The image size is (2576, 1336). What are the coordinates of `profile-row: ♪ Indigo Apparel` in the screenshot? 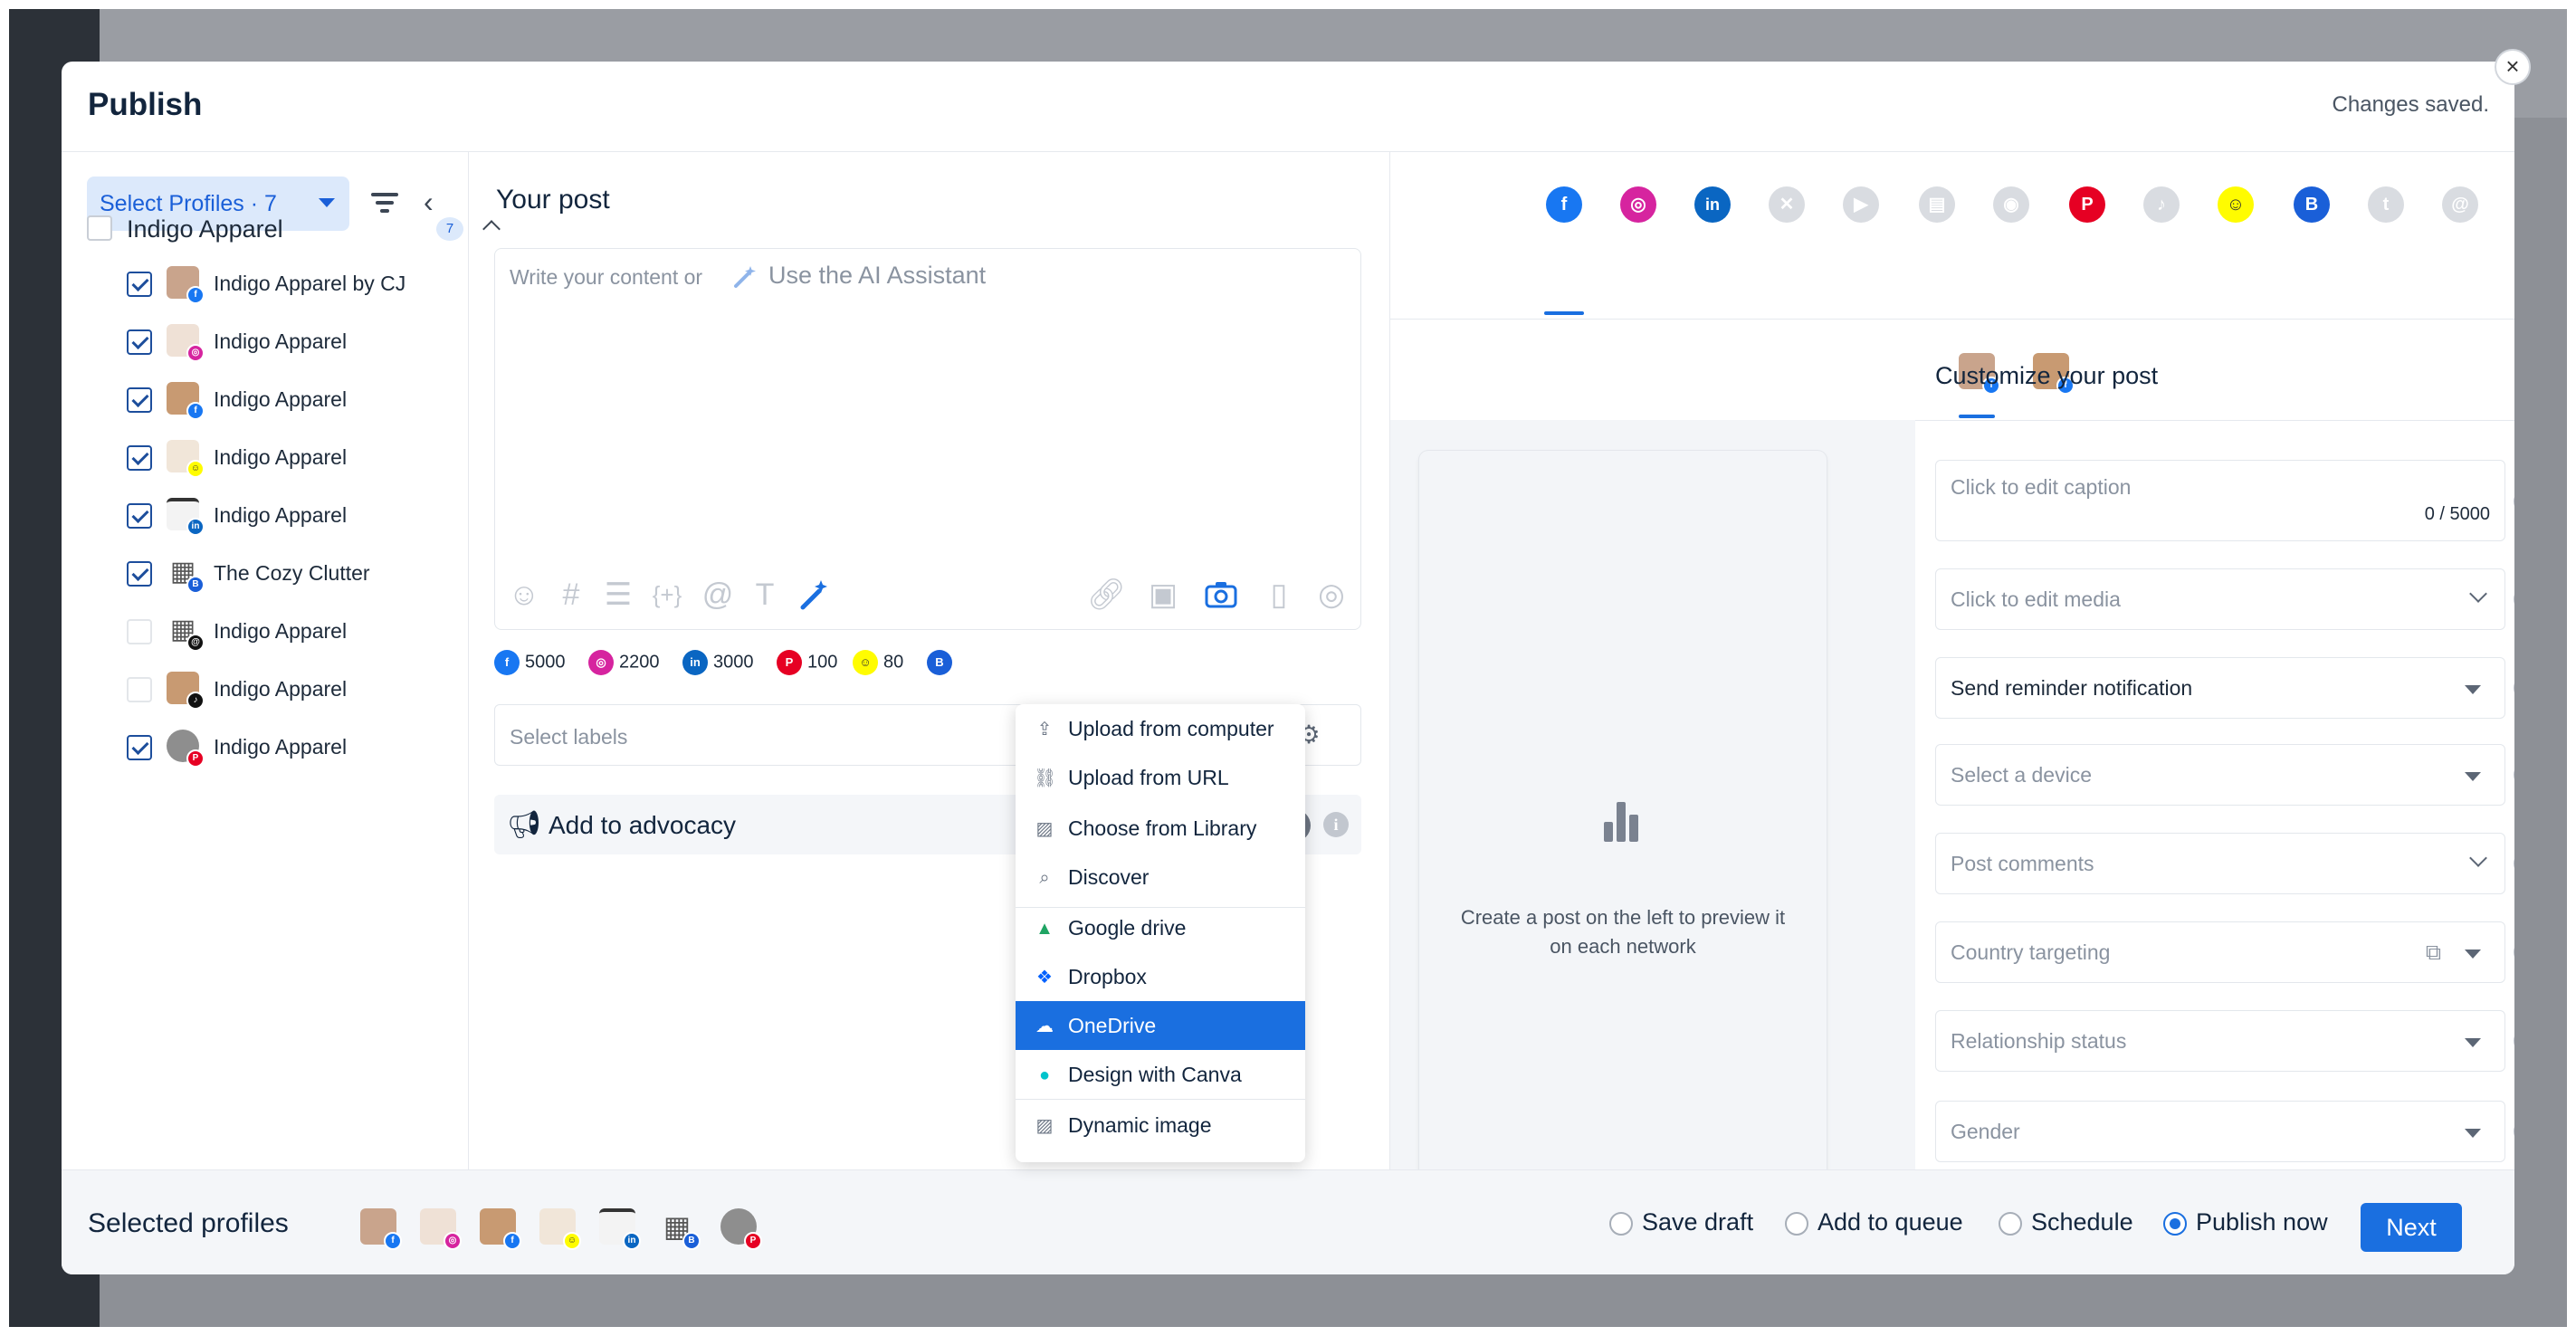 It's located at (290, 690).